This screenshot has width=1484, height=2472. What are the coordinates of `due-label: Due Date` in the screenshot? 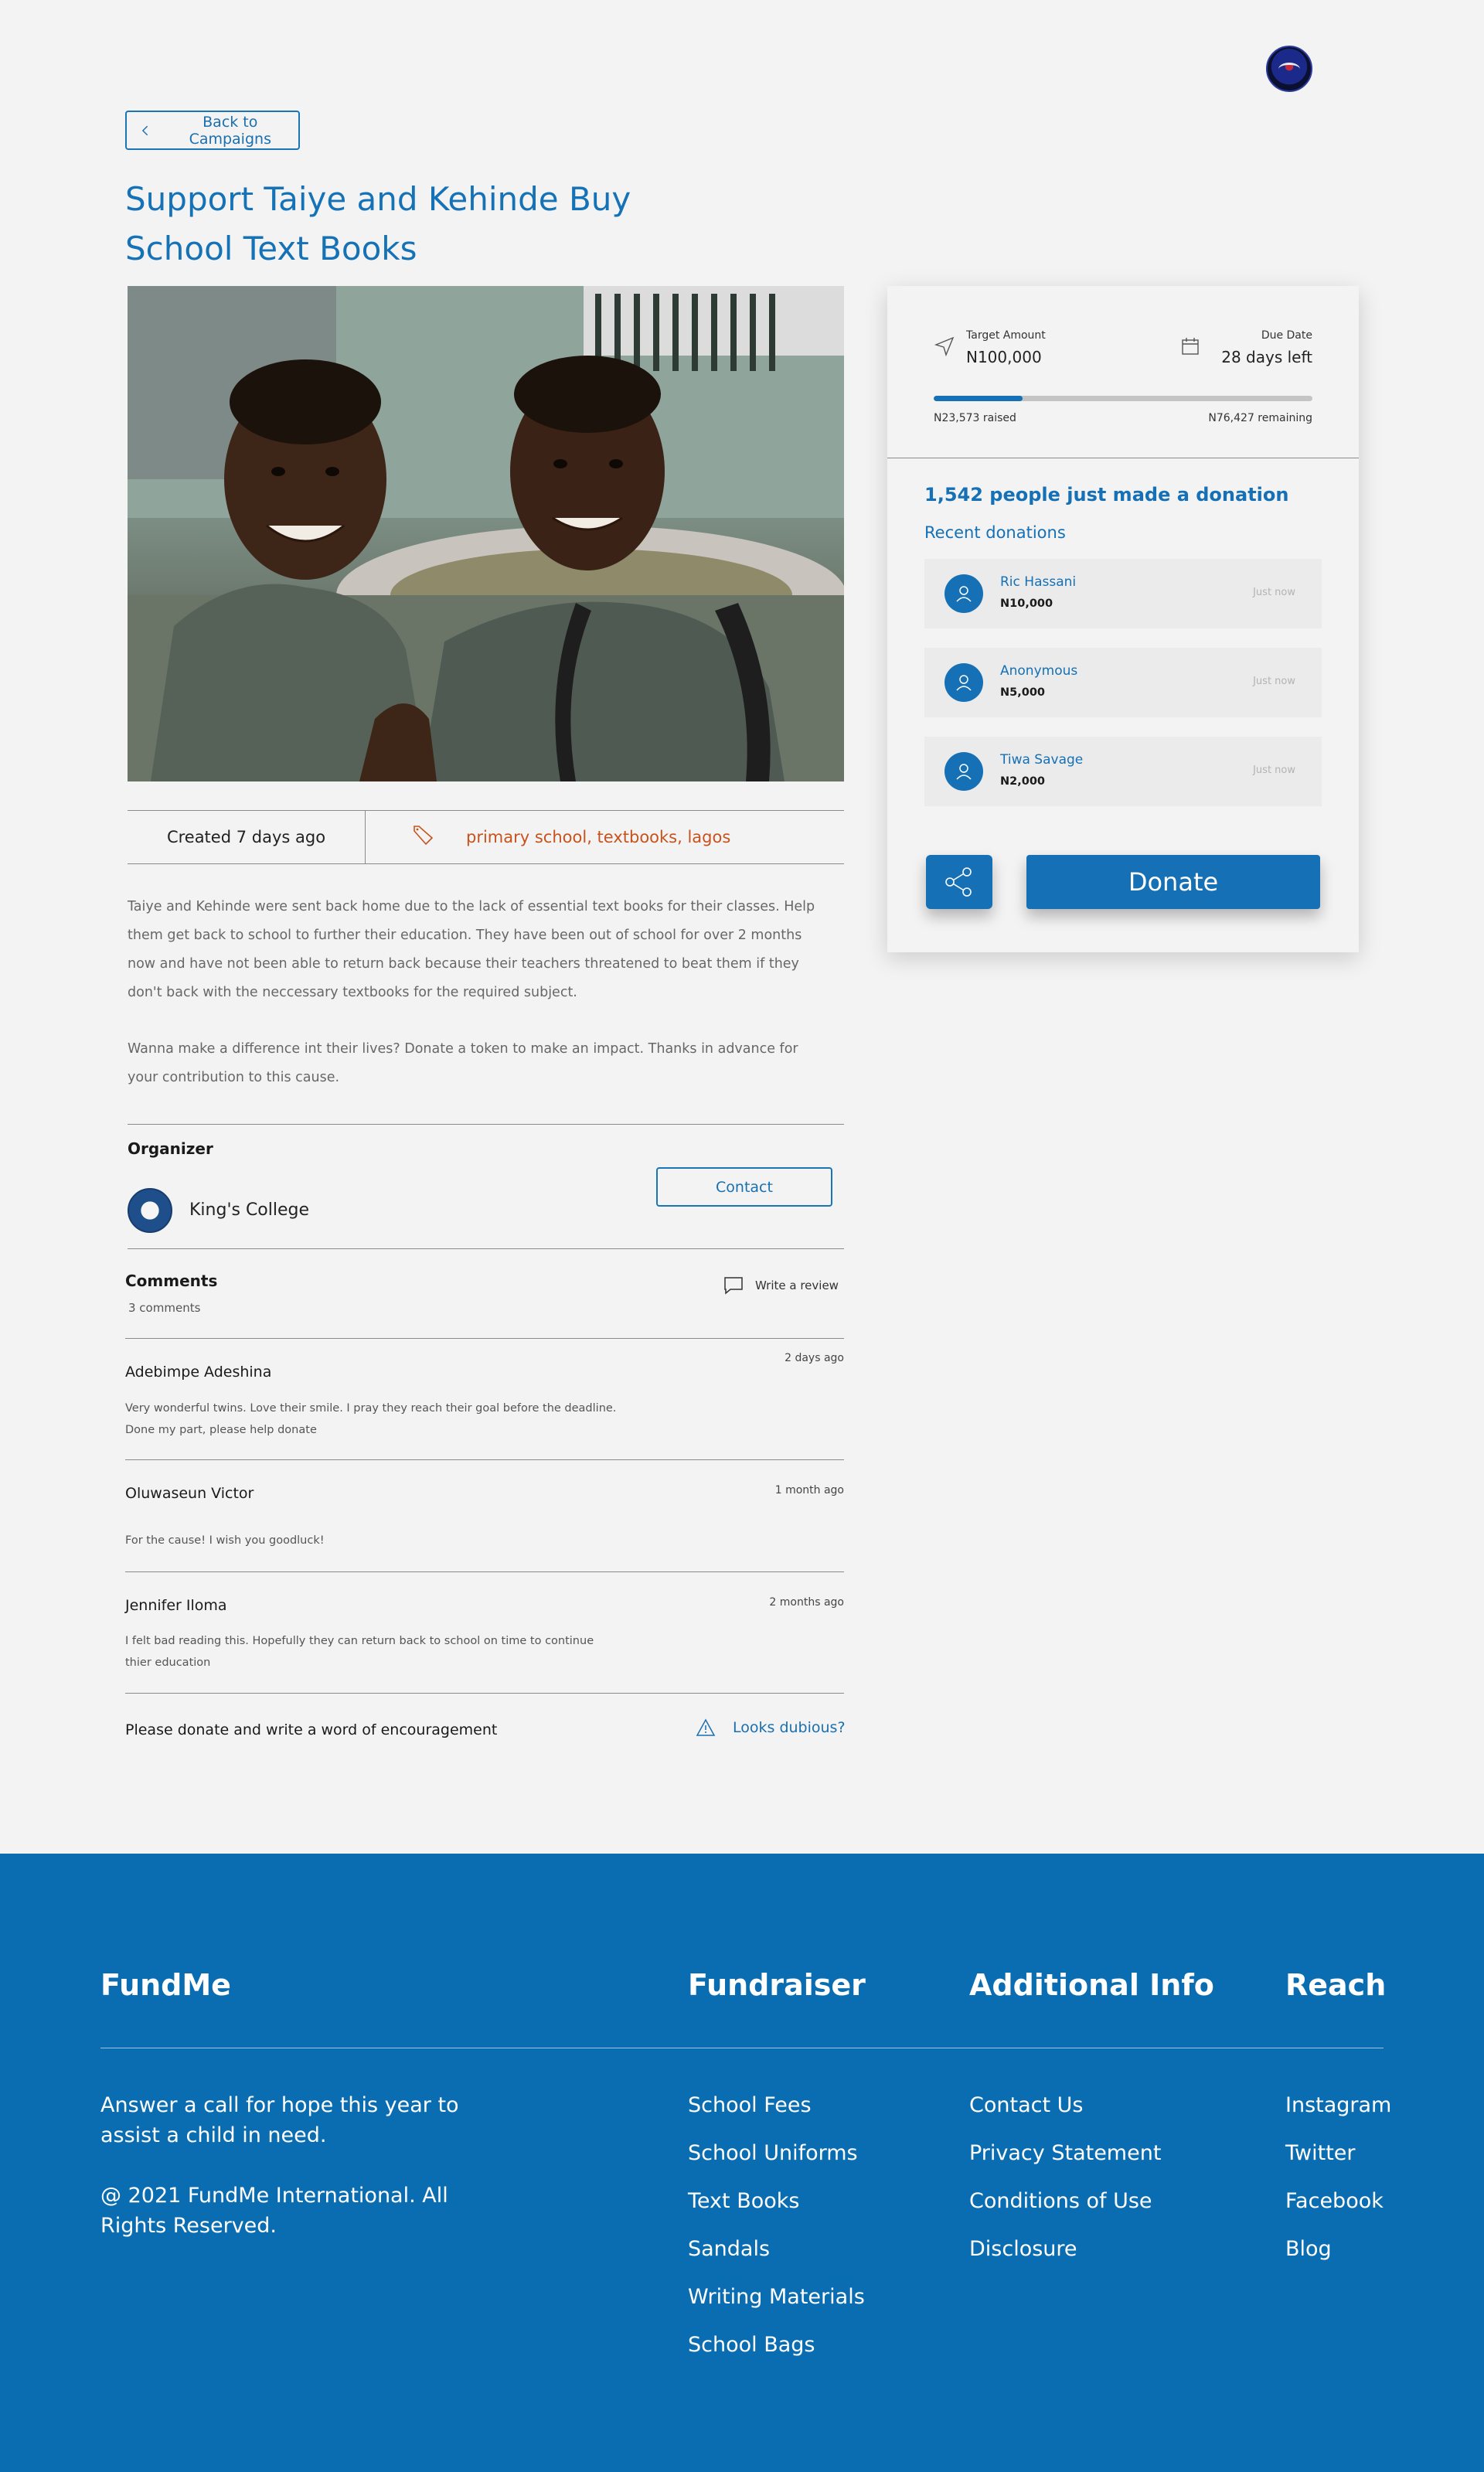 It's located at (1286, 335).